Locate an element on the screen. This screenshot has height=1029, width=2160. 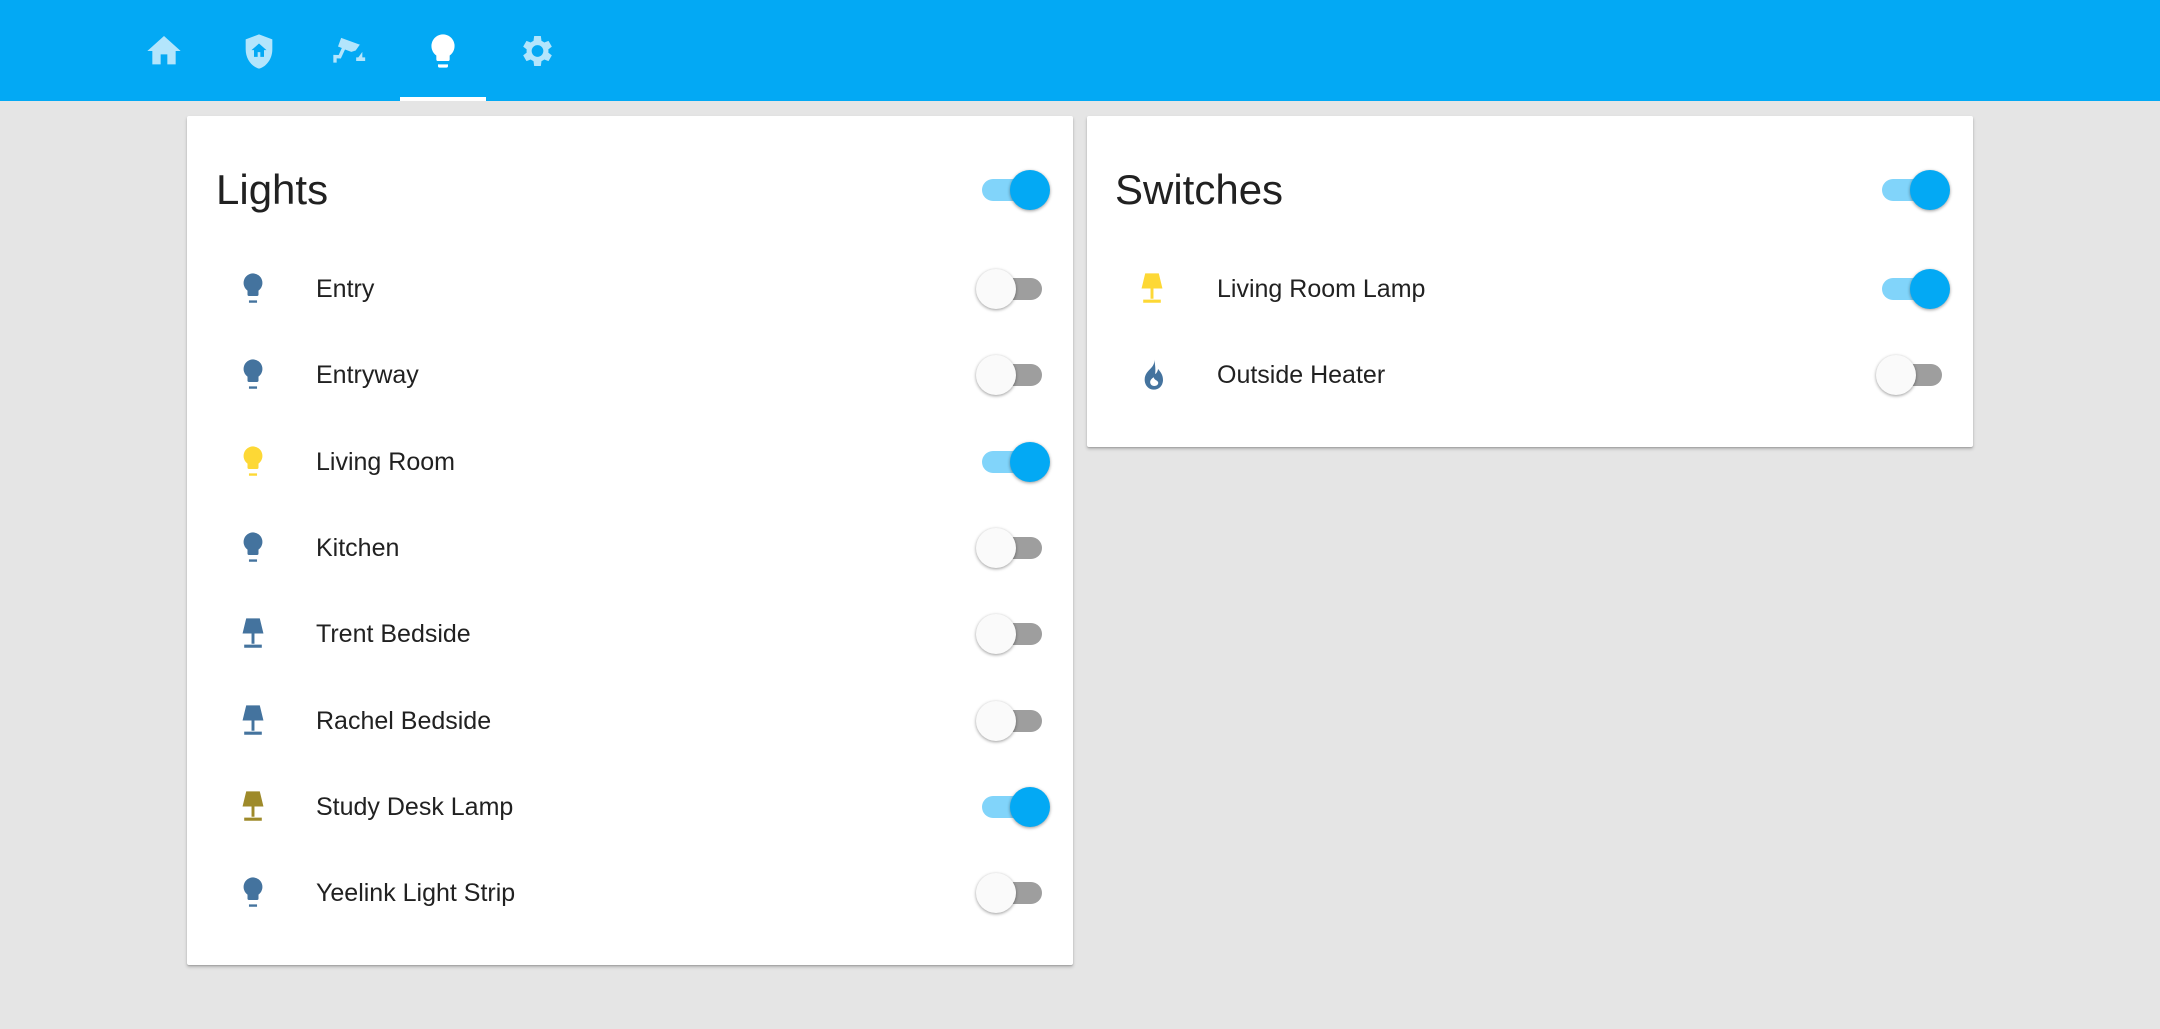
list-item: Living Room Lamp is located at coordinates (1530, 289).